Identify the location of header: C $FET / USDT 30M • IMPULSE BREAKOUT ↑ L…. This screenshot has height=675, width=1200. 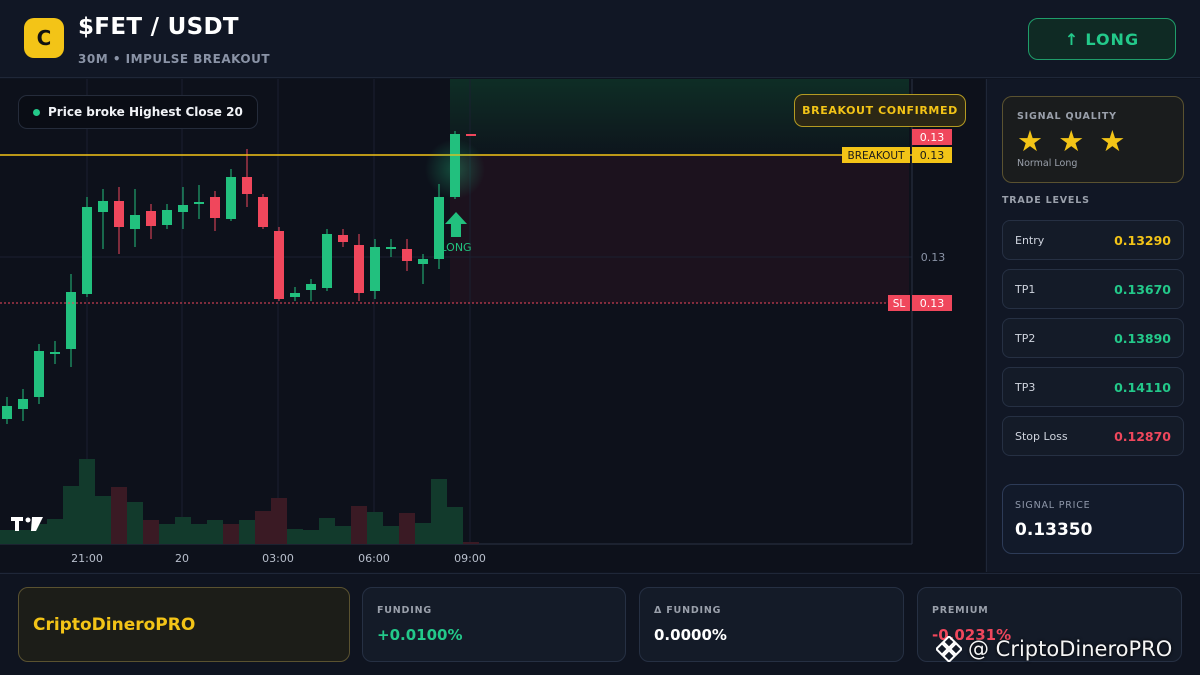
(600, 39).